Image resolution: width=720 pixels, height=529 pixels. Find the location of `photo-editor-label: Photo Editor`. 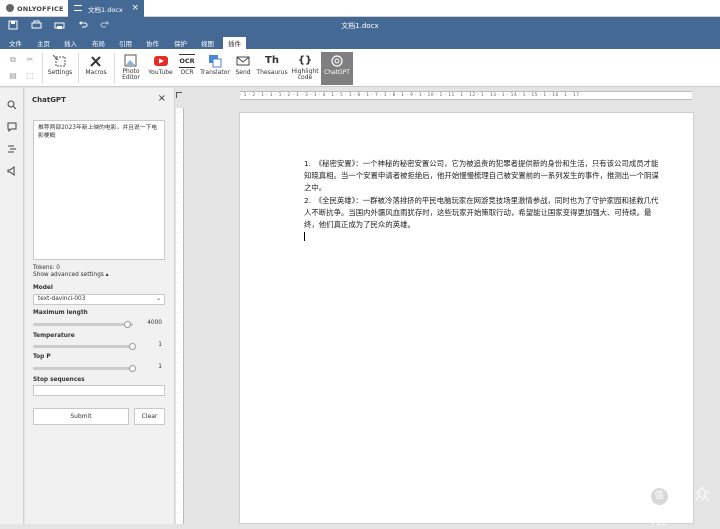

photo-editor-label: Photo Editor is located at coordinates (131, 74).